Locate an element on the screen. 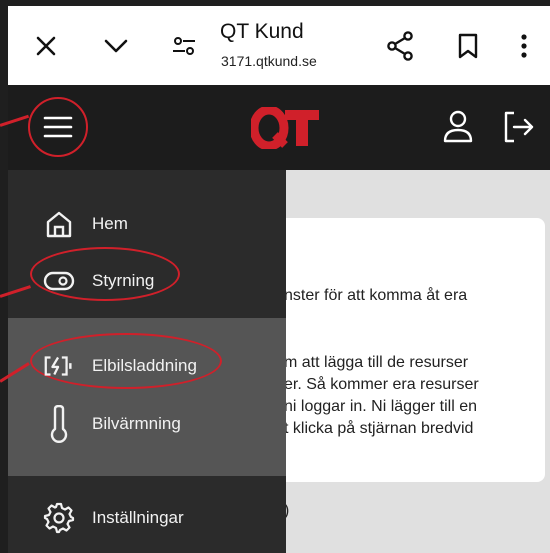 The image size is (550, 553). tune-icon is located at coordinates (184, 45).